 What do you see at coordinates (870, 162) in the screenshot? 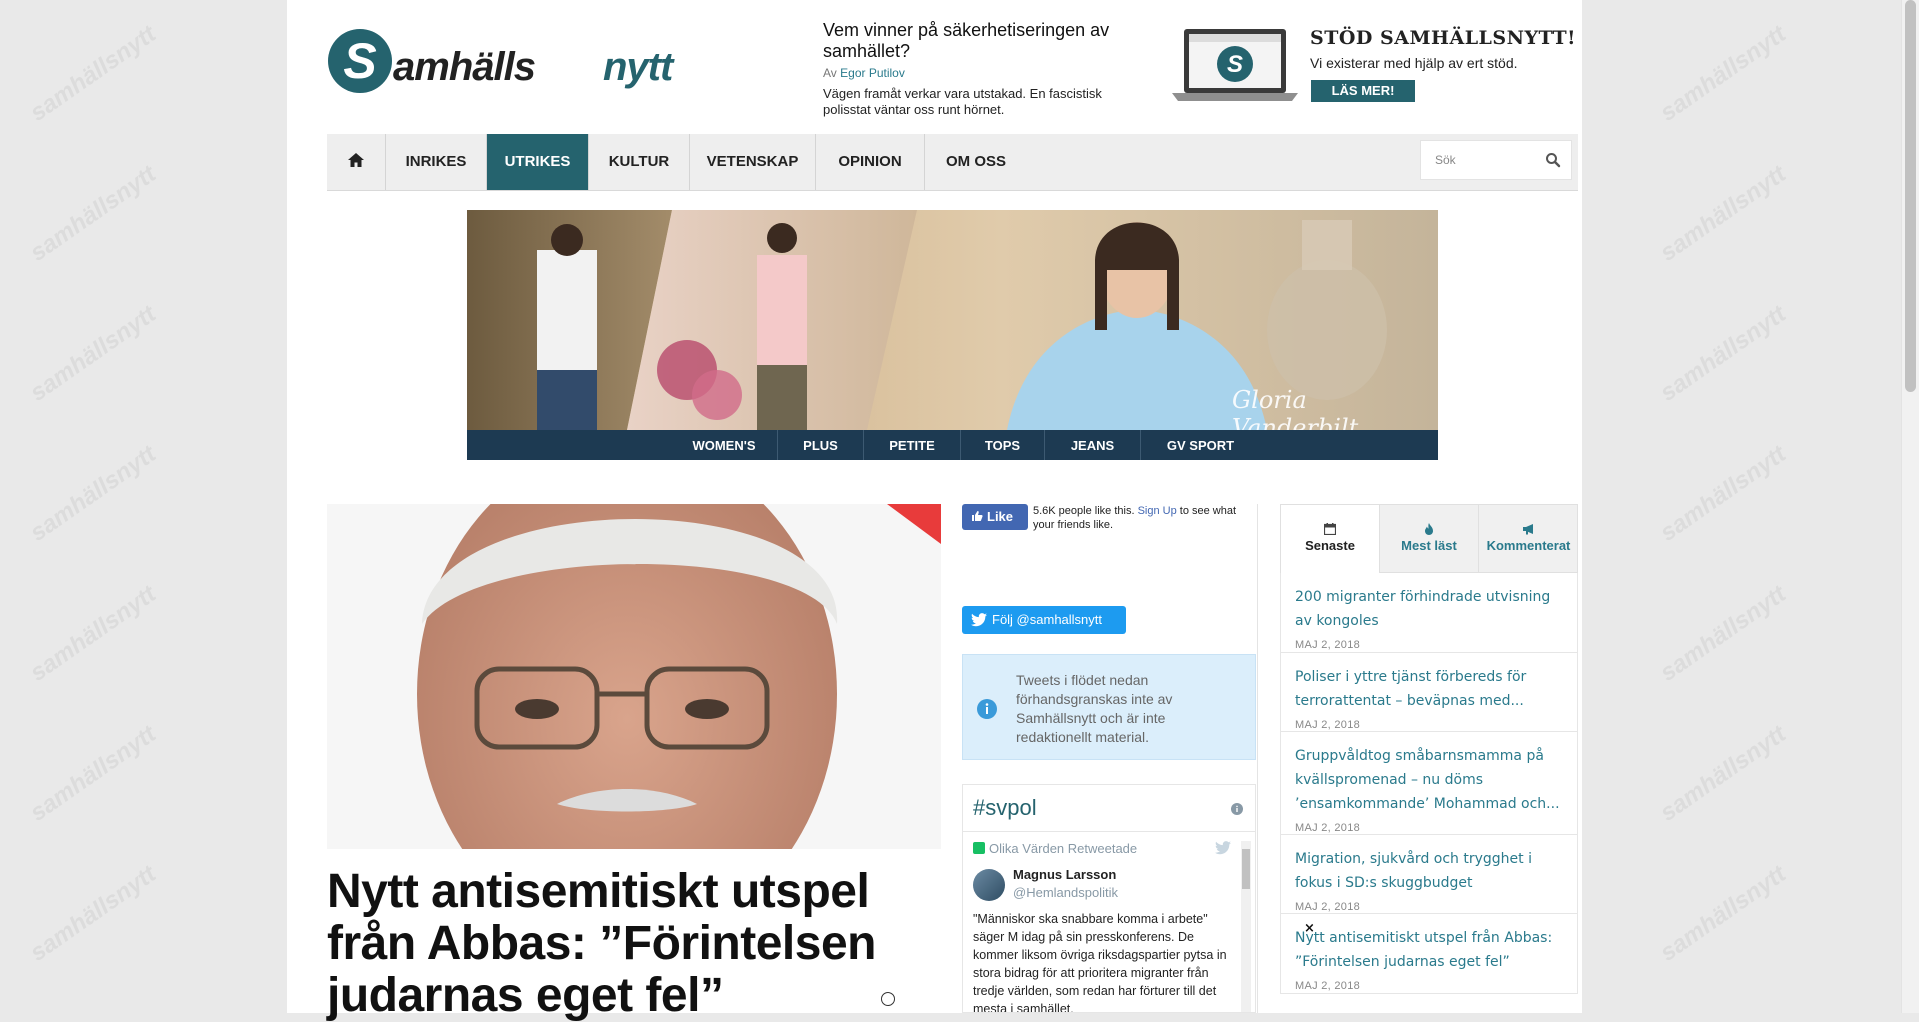
I see `nav-item-opinion: OPINION` at bounding box center [870, 162].